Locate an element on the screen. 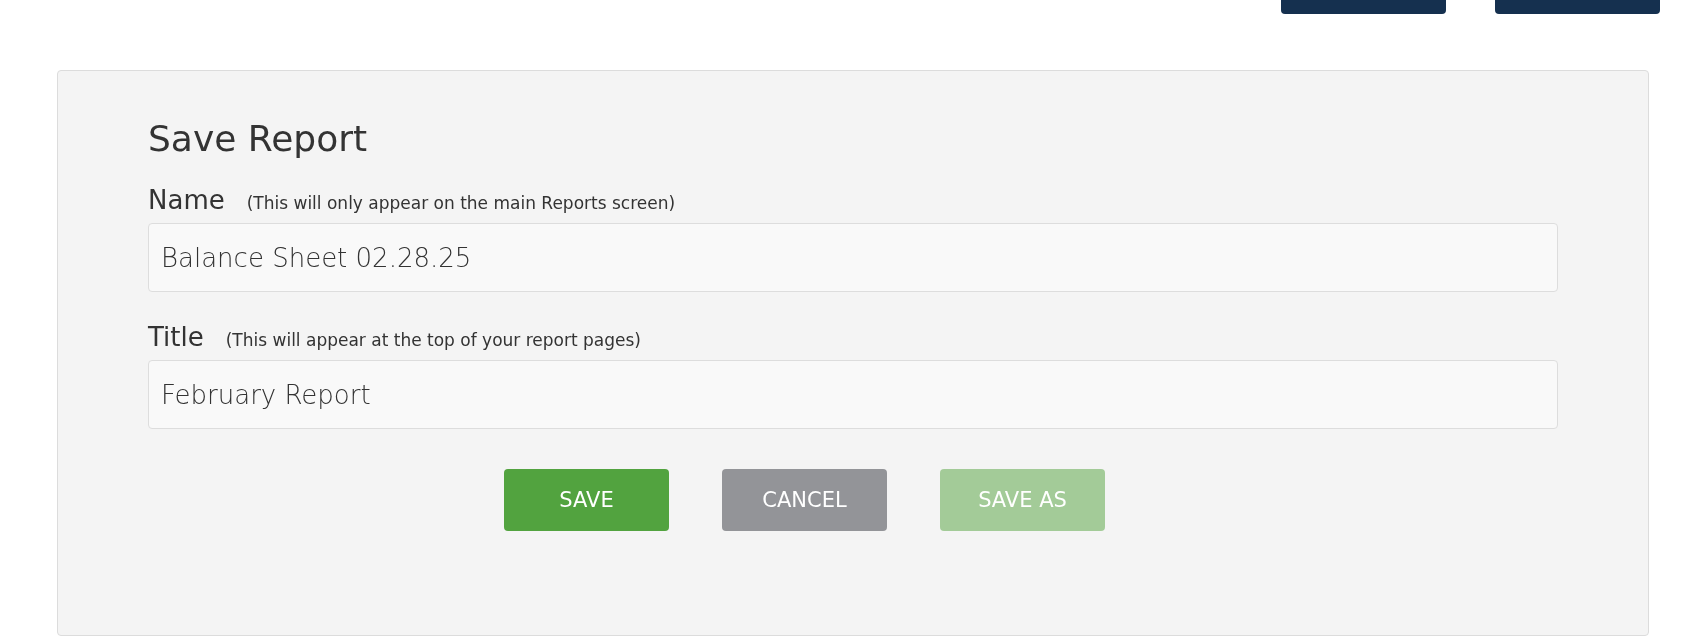 The height and width of the screenshot is (644, 1682). field-label: Name is located at coordinates (186, 200).